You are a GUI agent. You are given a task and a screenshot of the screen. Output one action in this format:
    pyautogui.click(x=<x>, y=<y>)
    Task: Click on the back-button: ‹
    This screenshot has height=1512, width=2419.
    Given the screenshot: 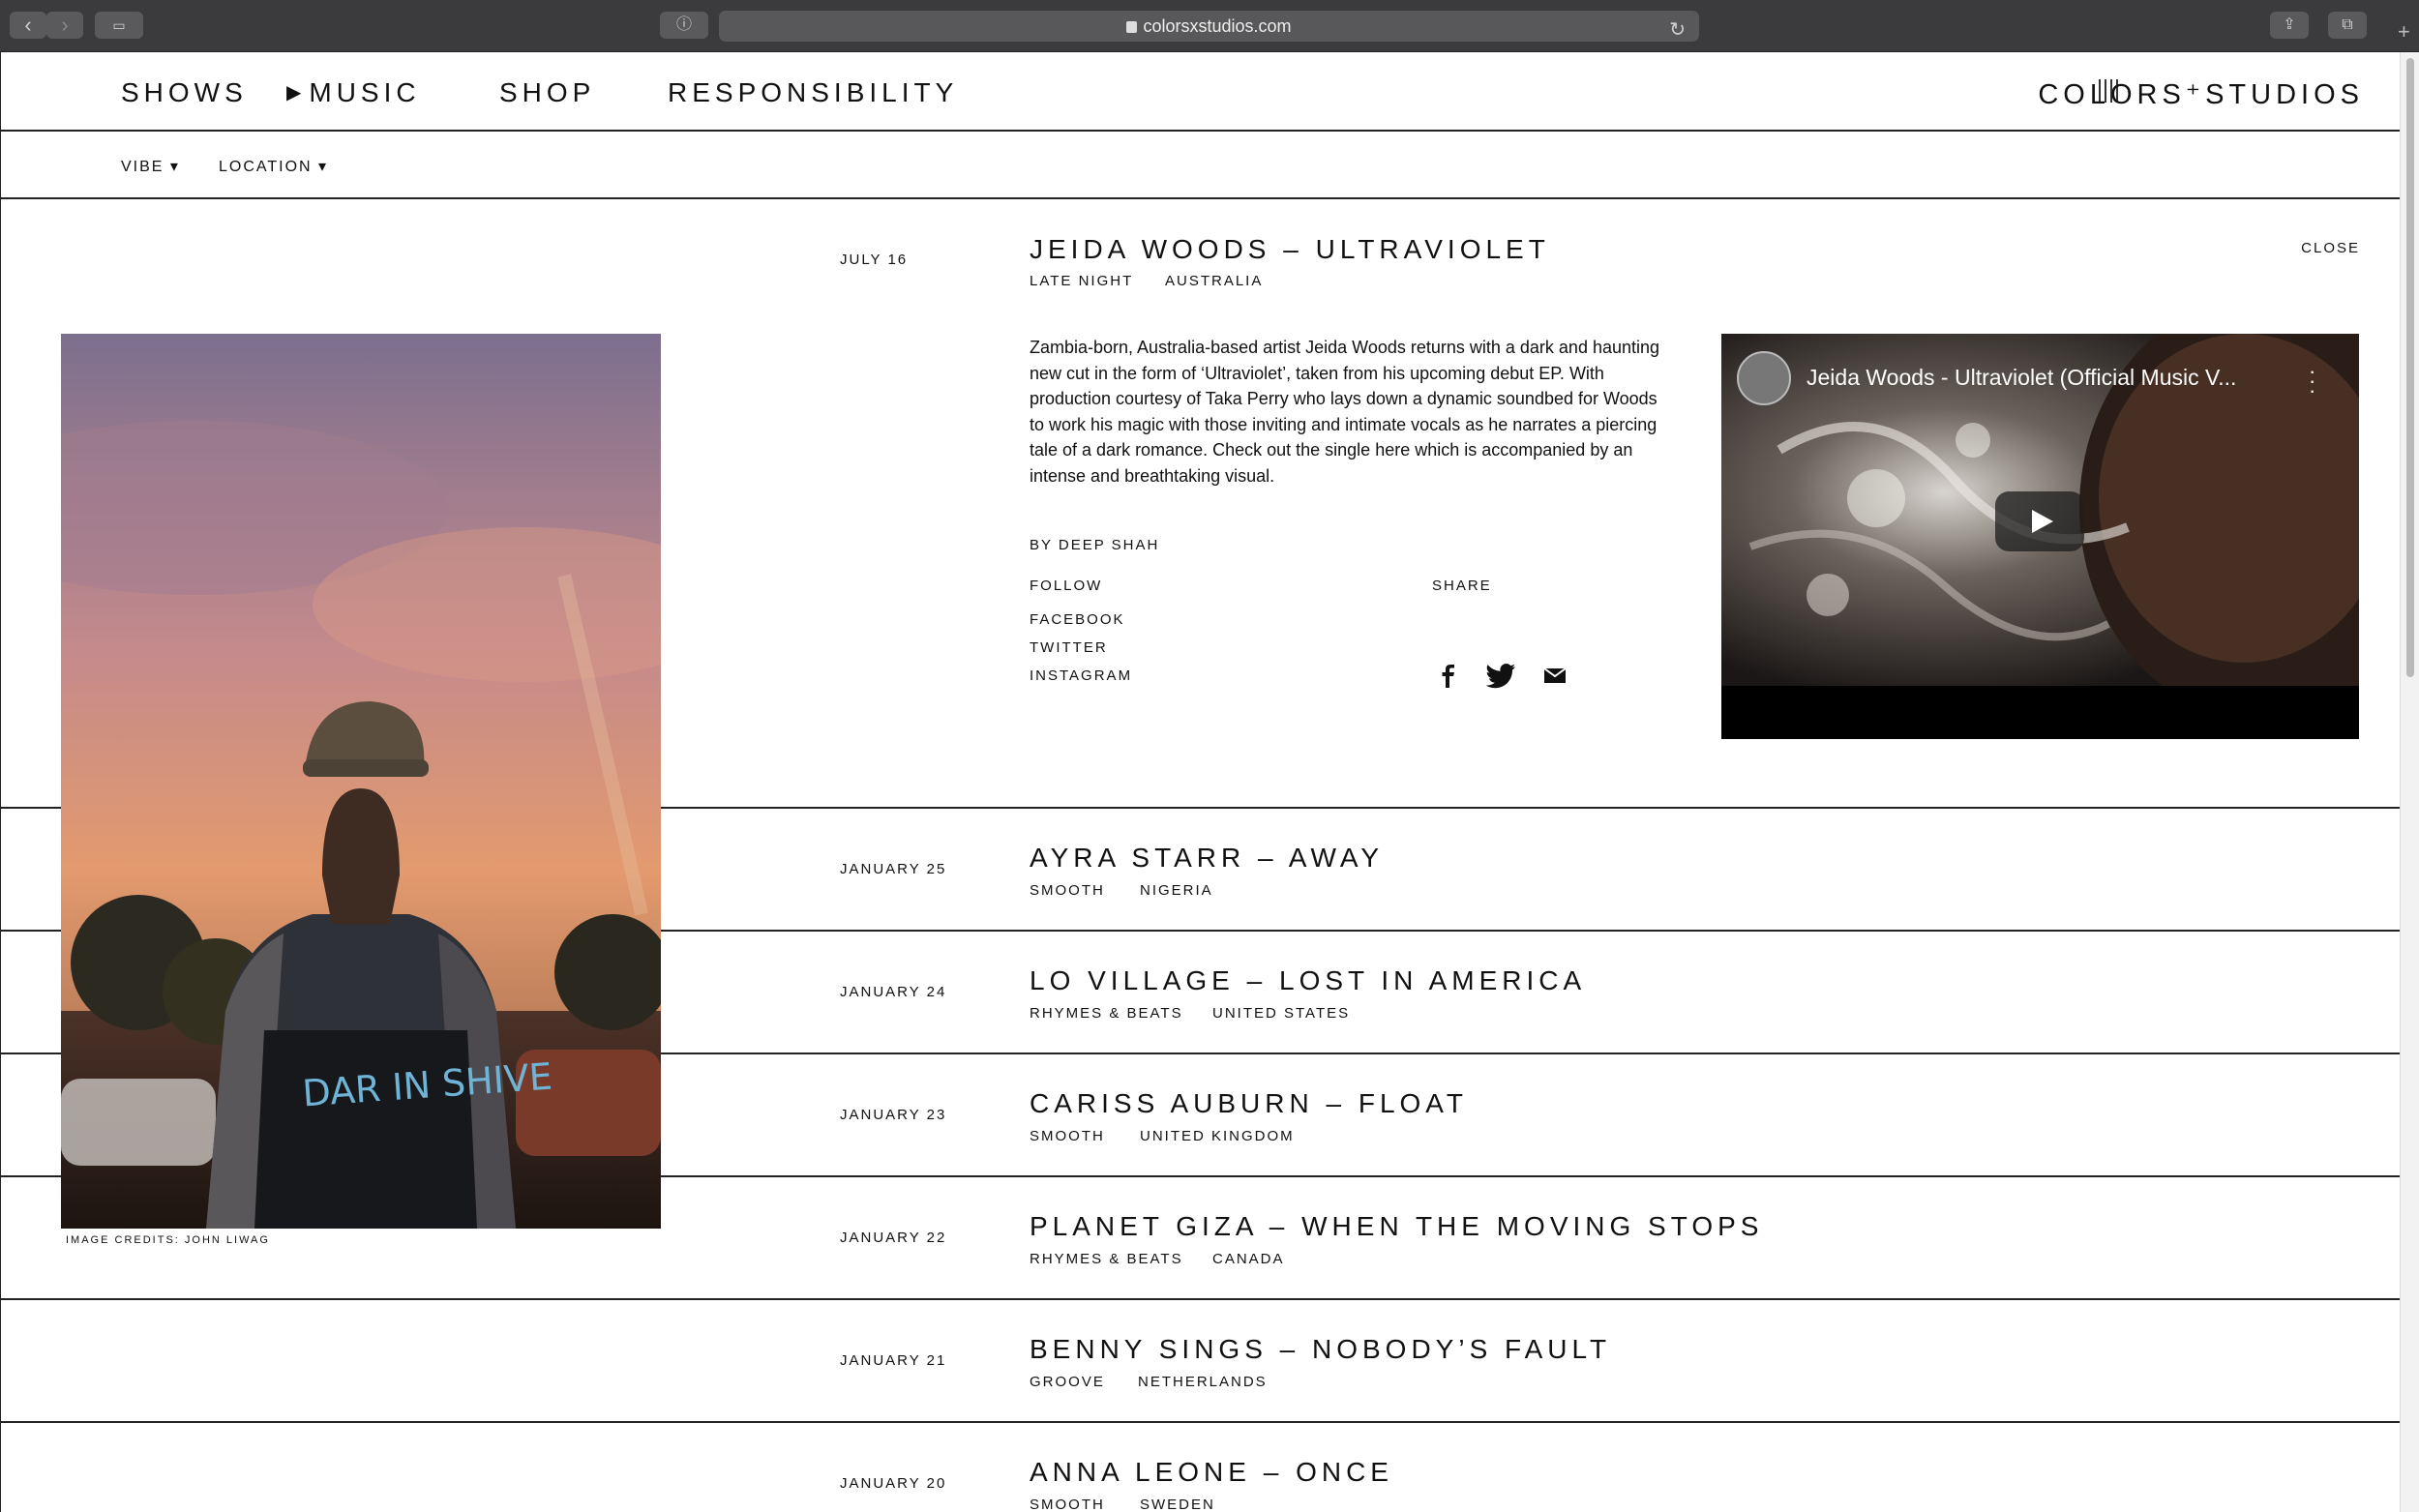 What is the action you would take?
    pyautogui.click(x=28, y=26)
    